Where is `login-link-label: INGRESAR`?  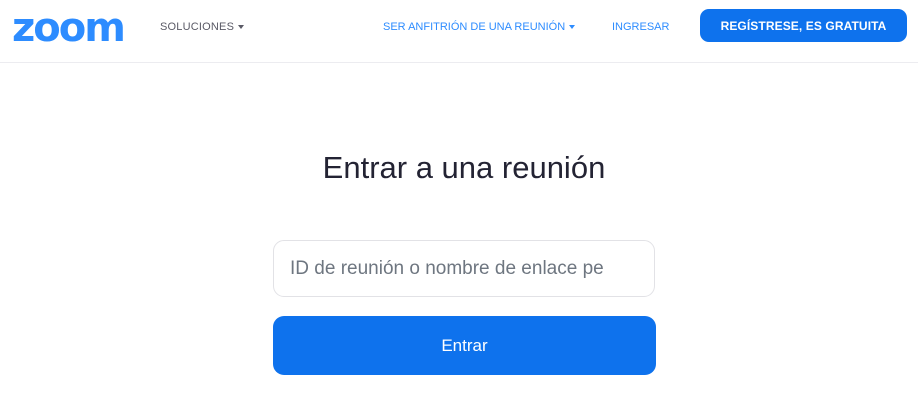
login-link-label: INGRESAR is located at coordinates (641, 27).